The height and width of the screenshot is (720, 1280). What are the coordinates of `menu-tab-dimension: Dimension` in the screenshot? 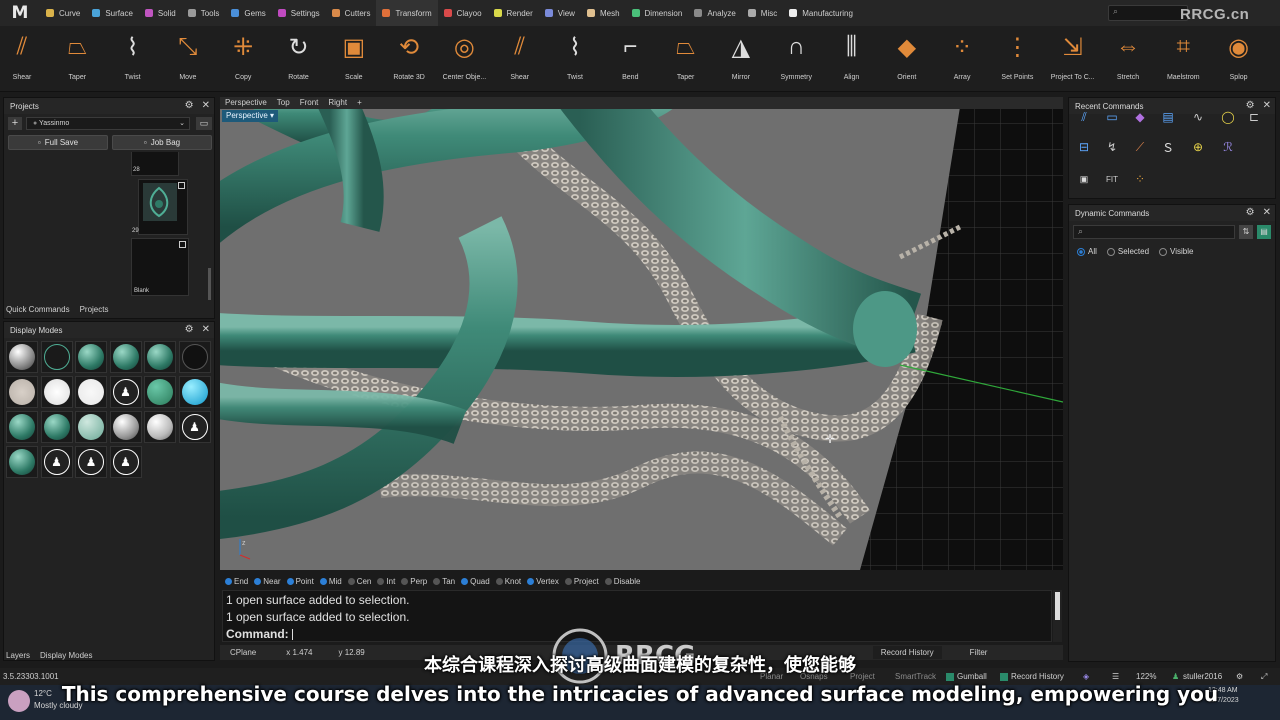 It's located at (657, 13).